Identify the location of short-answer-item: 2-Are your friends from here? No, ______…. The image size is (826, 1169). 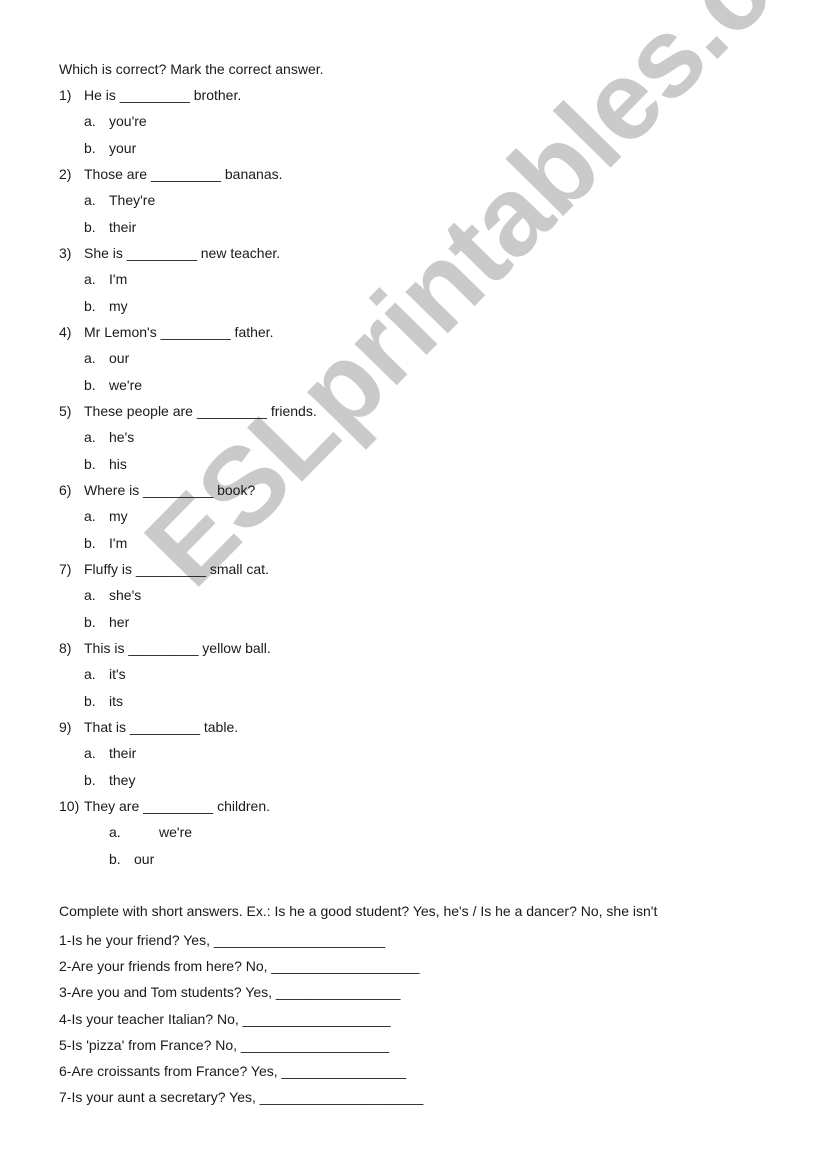
(239, 966).